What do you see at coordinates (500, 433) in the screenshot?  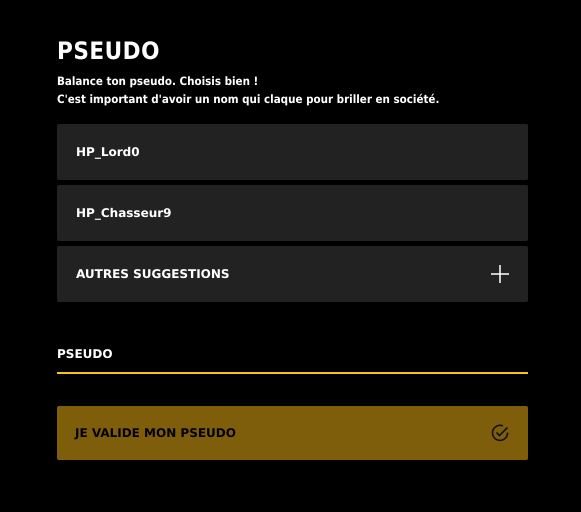 I see `check-circle-icon` at bounding box center [500, 433].